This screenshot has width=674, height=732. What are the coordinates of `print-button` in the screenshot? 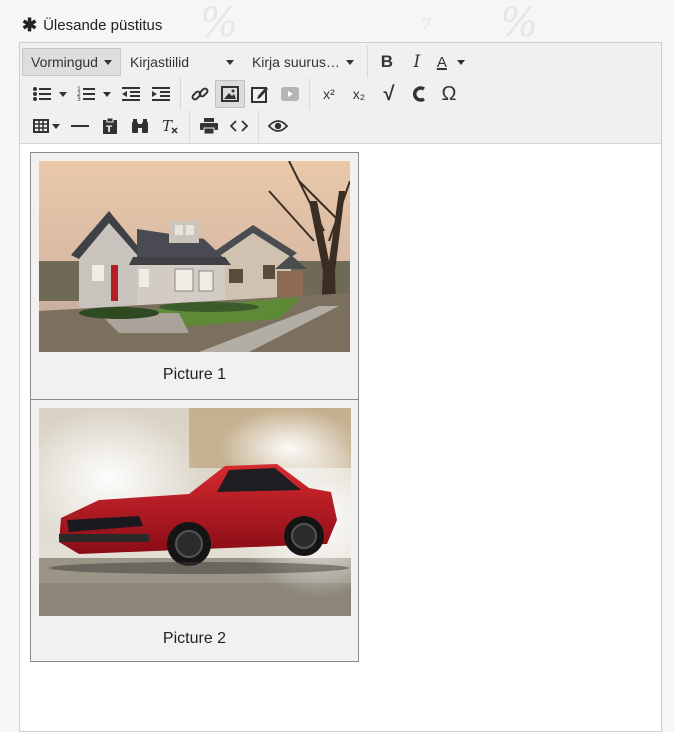 It's located at (209, 126).